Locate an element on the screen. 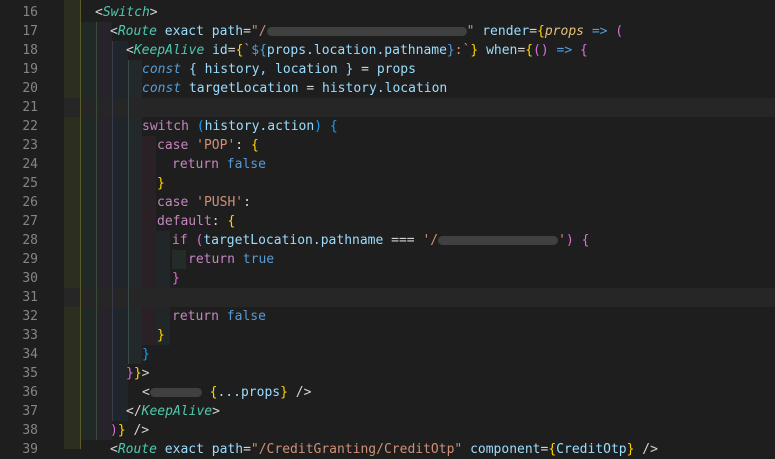  line-number: 36 is located at coordinates (30, 392).